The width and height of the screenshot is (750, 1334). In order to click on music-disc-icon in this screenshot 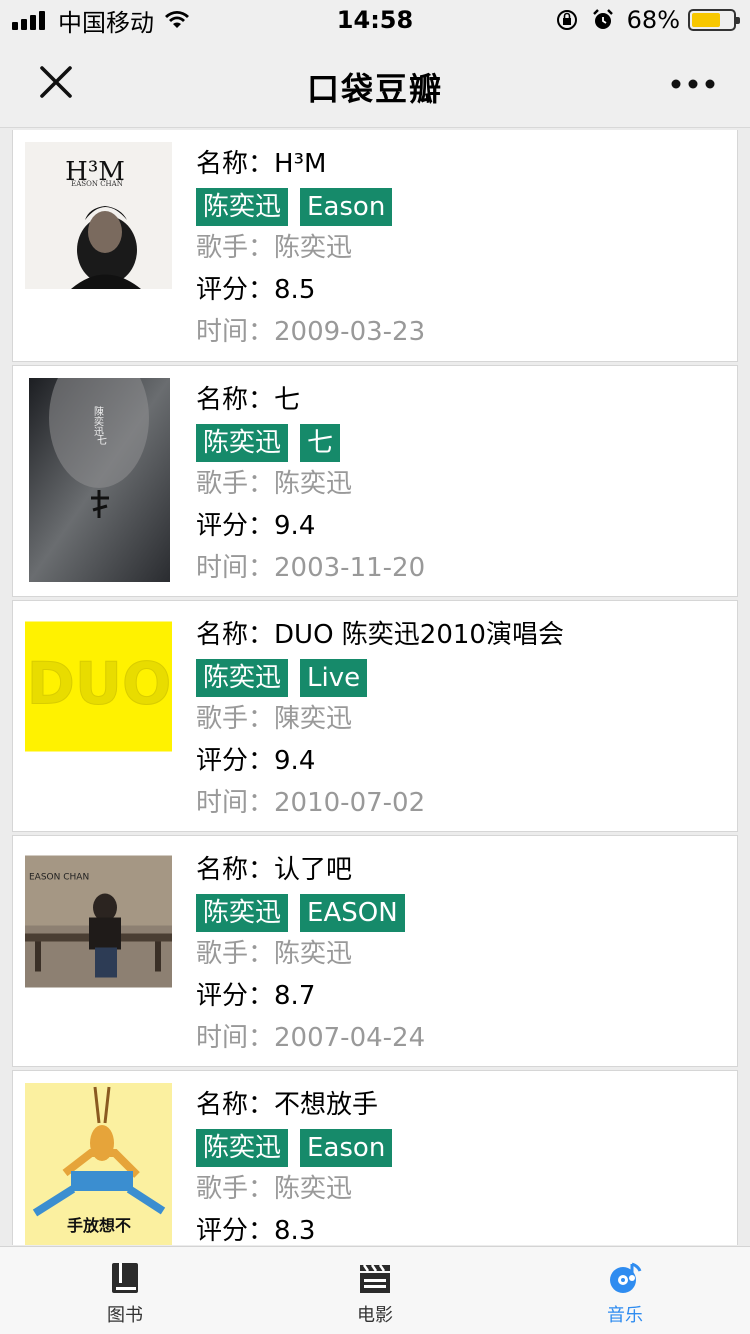, I will do `click(626, 1277)`.